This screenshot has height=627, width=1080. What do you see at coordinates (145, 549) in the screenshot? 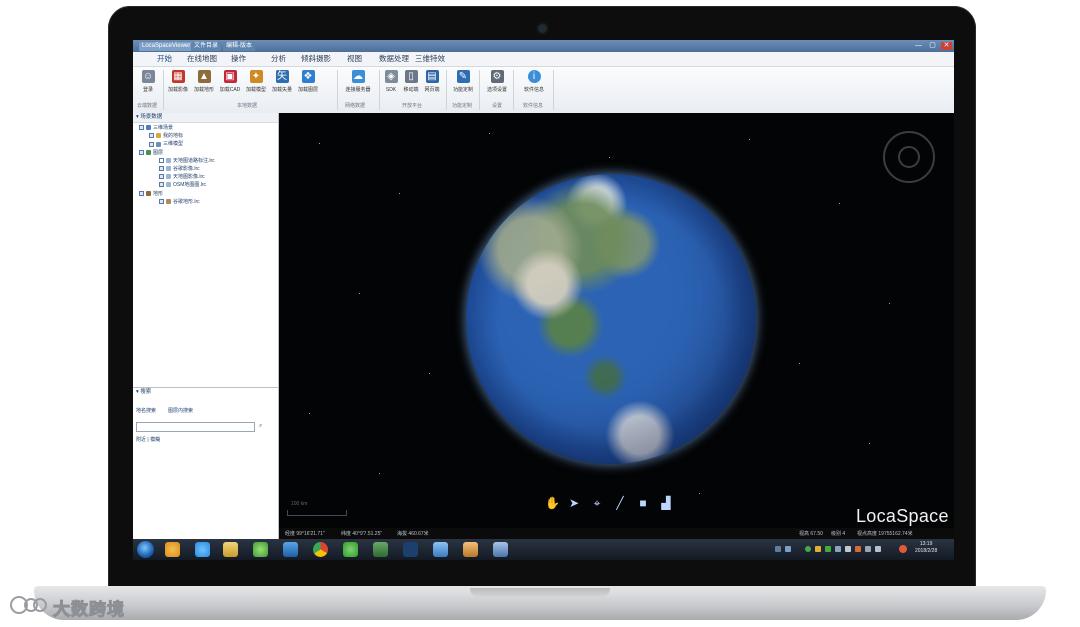
I see `windows-start-icon` at bounding box center [145, 549].